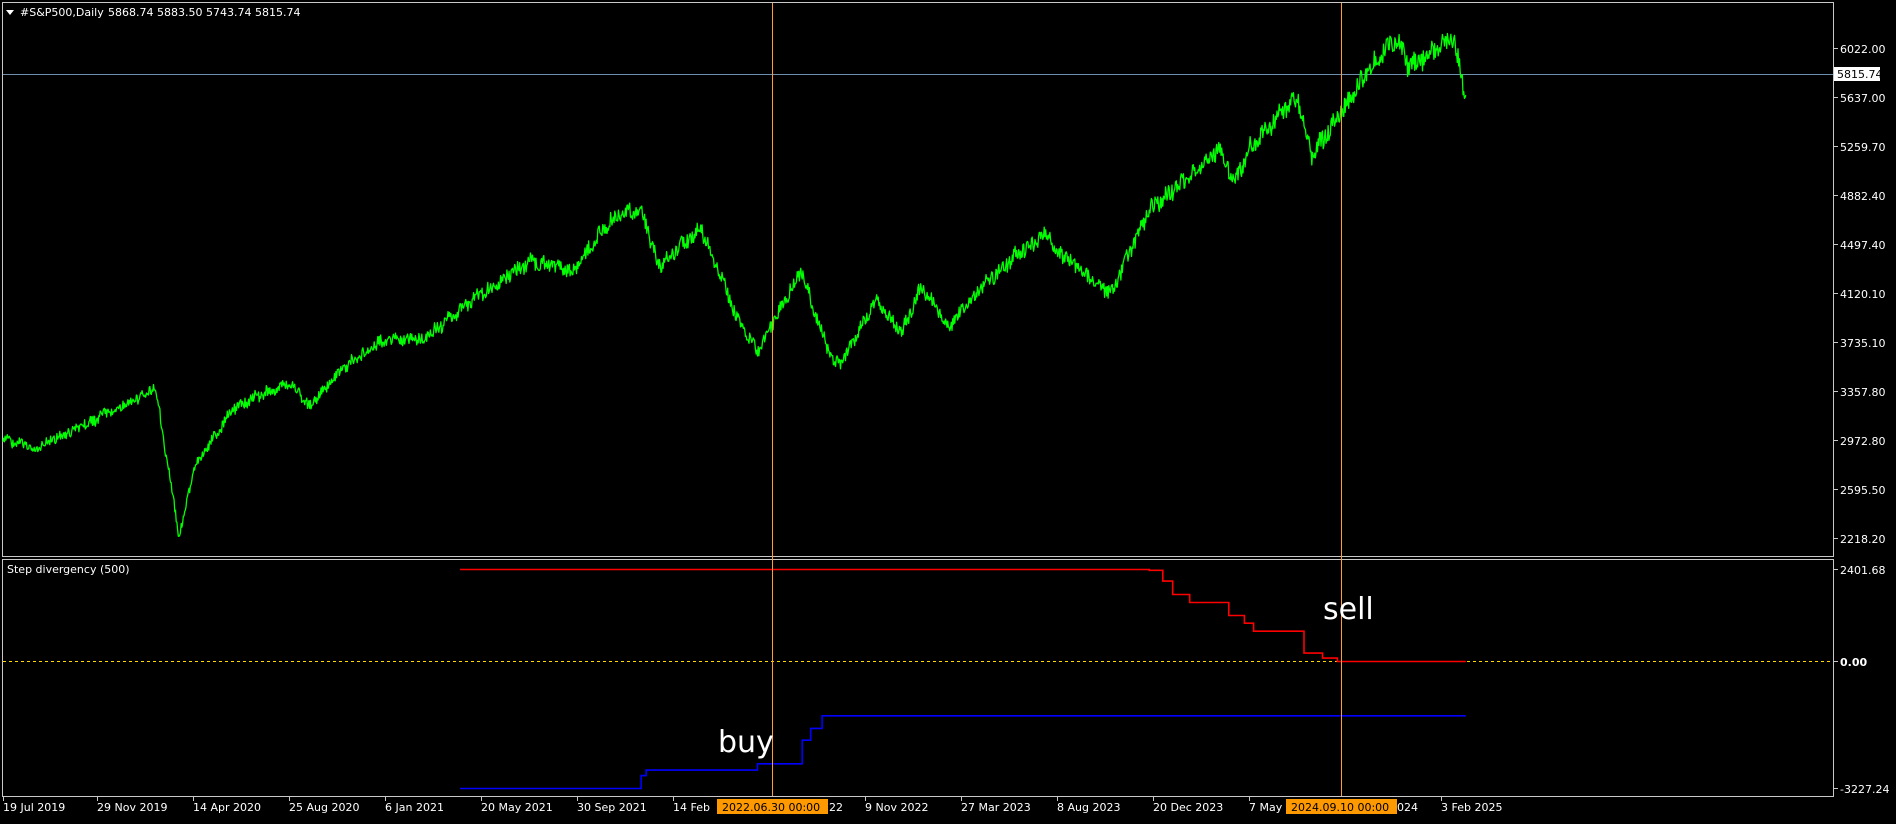 The image size is (1896, 824). I want to click on time-tick-label: 024, so click(1407, 807).